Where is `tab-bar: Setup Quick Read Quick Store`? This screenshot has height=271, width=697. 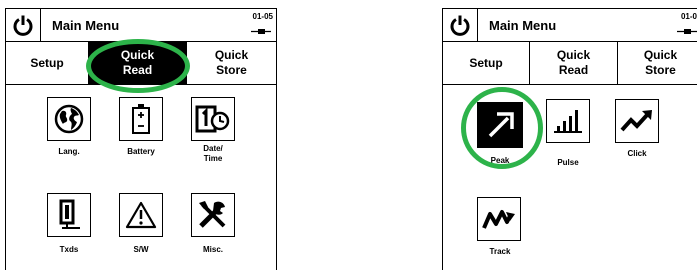 tab-bar: Setup Quick Read Quick Store is located at coordinates (570, 63).